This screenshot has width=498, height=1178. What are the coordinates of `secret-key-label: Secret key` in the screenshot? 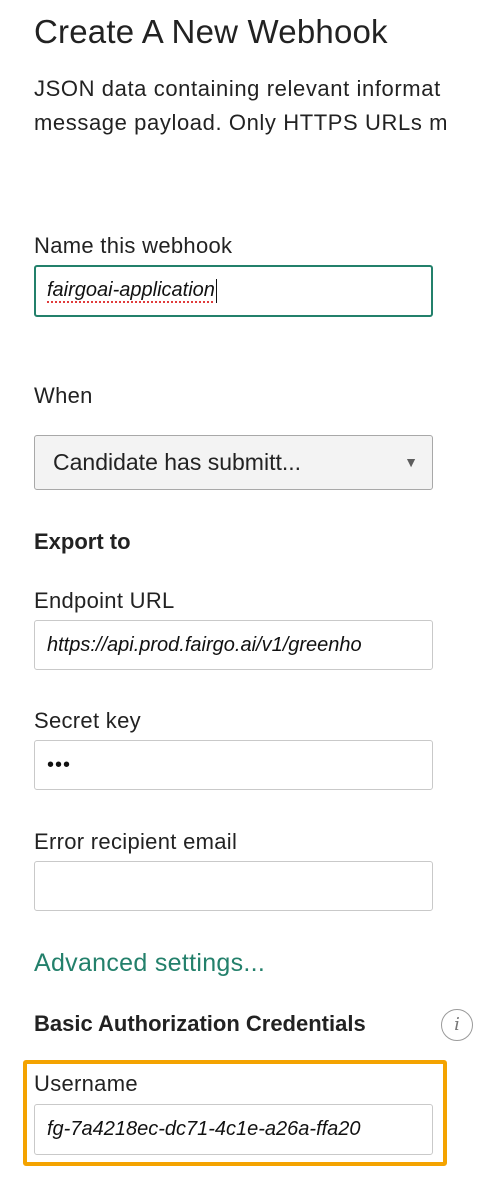 It's located at (87, 720).